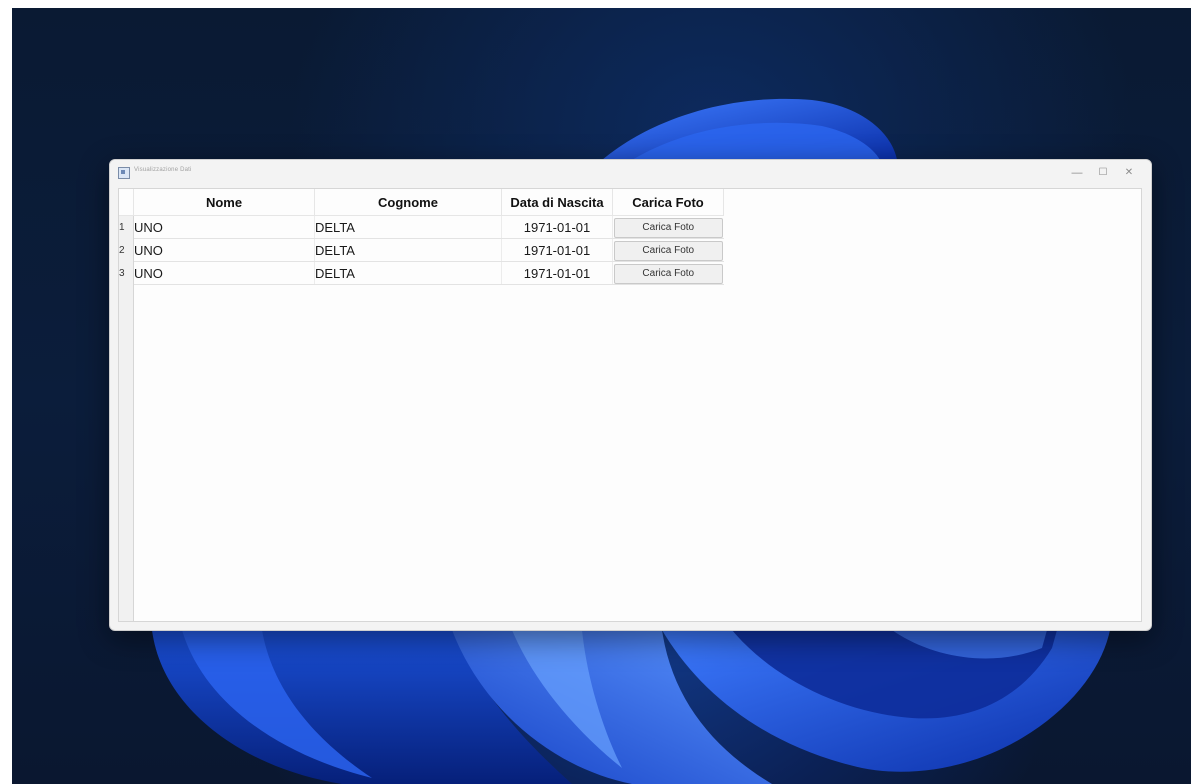  I want to click on title-bar: Visualizzazione Dati — ☐ ✕, so click(630, 174).